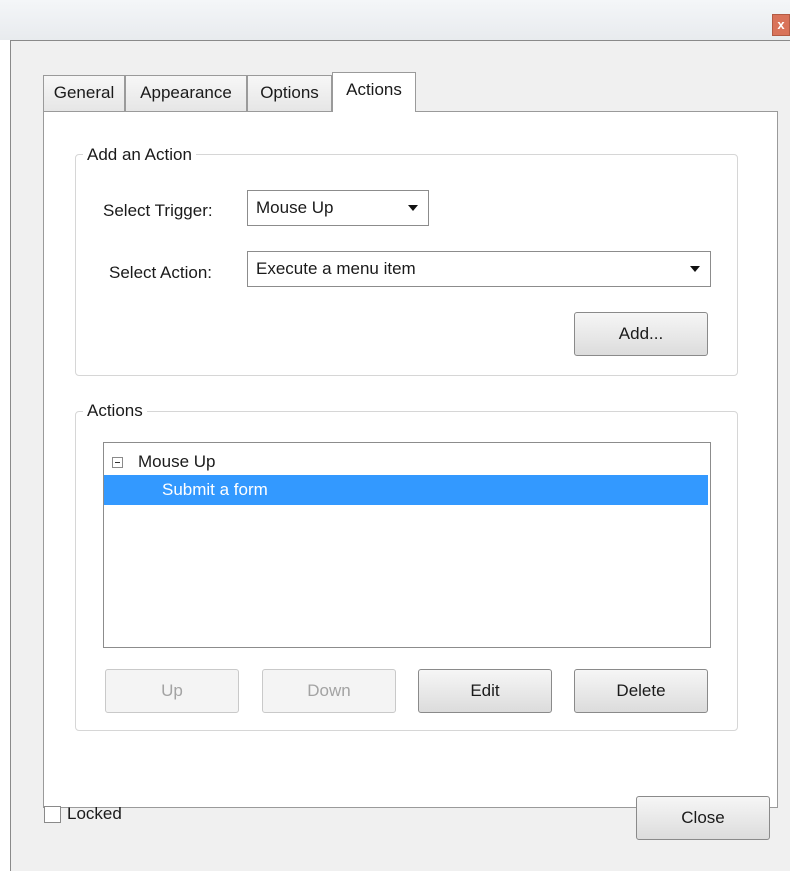 The image size is (790, 871). What do you see at coordinates (374, 92) in the screenshot?
I see `tab-actions: Actions` at bounding box center [374, 92].